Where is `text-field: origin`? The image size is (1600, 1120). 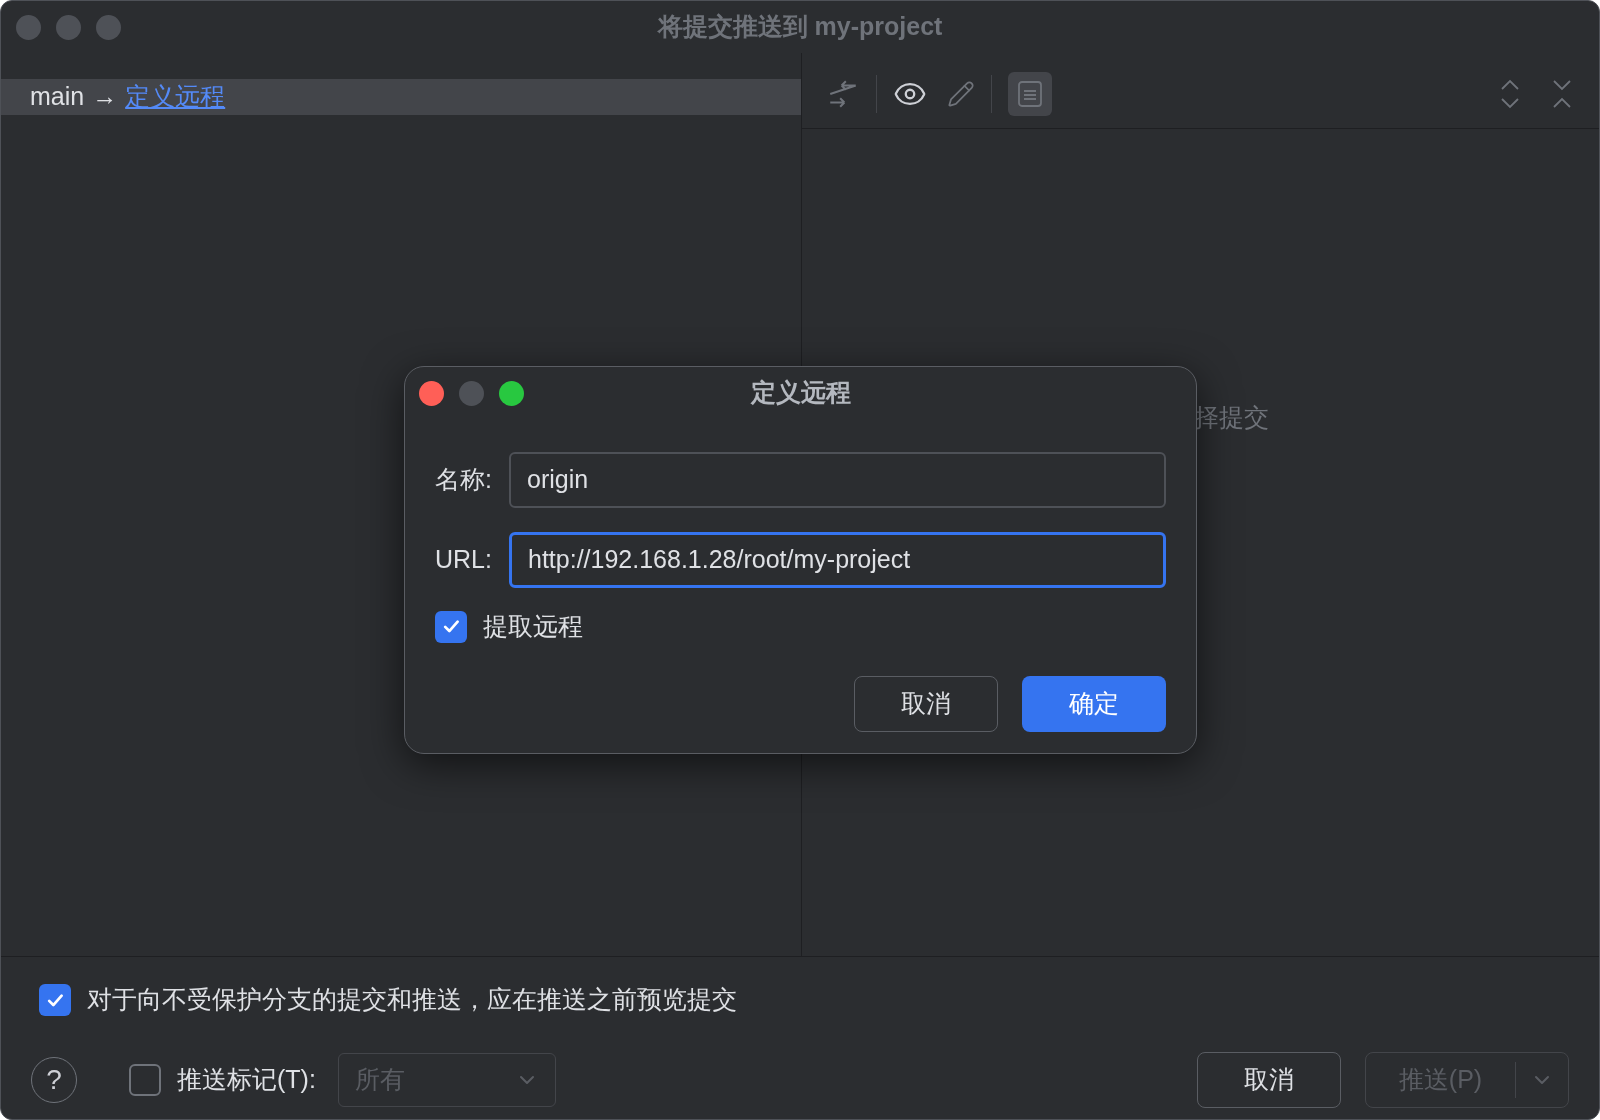
text-field: origin is located at coordinates (837, 480).